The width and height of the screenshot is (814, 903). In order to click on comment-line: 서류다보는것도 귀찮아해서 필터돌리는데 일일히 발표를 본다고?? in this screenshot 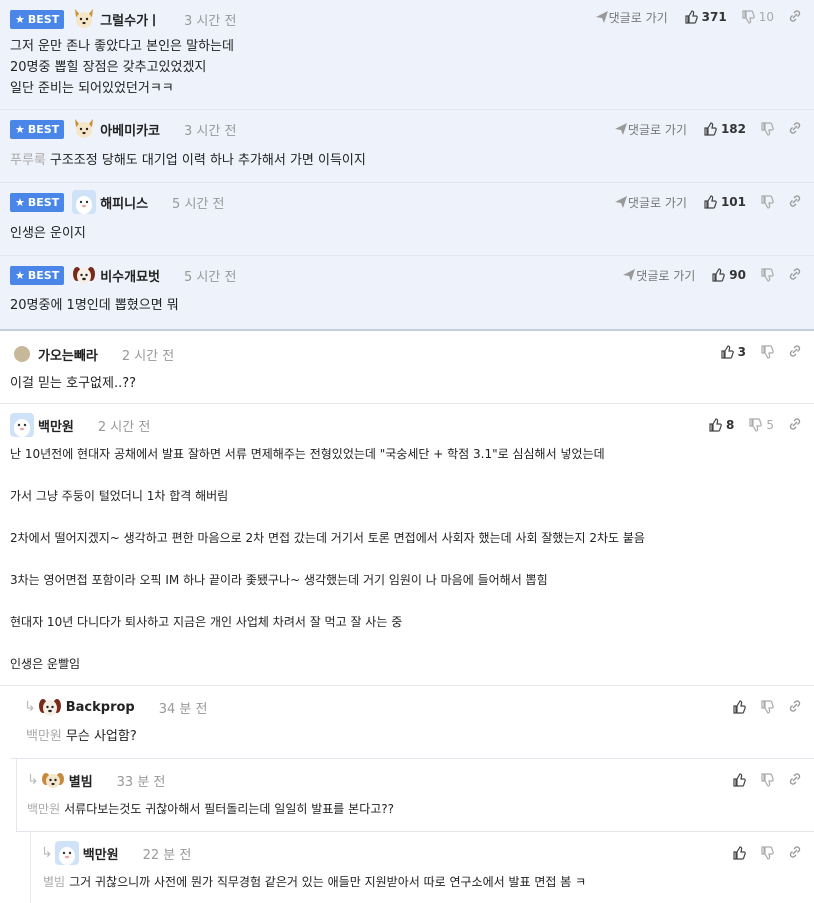, I will do `click(229, 809)`.